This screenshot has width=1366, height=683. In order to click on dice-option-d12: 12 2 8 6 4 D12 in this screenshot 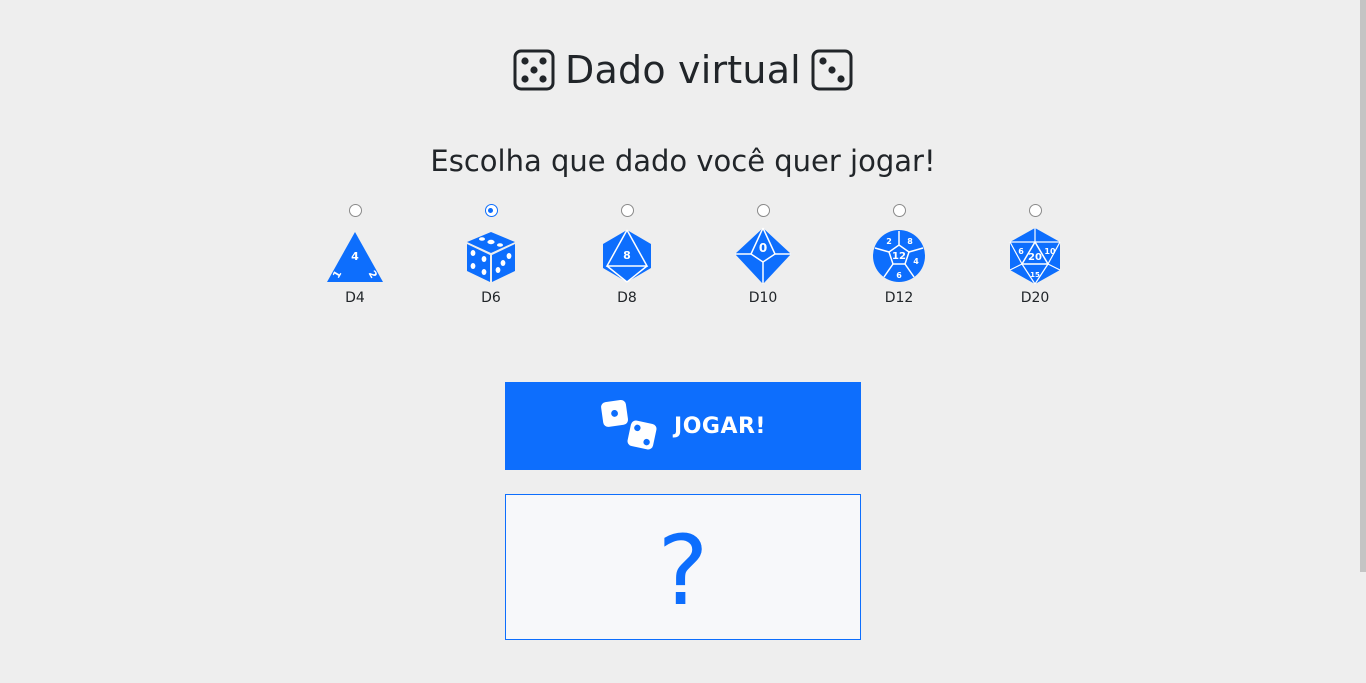, I will do `click(899, 255)`.